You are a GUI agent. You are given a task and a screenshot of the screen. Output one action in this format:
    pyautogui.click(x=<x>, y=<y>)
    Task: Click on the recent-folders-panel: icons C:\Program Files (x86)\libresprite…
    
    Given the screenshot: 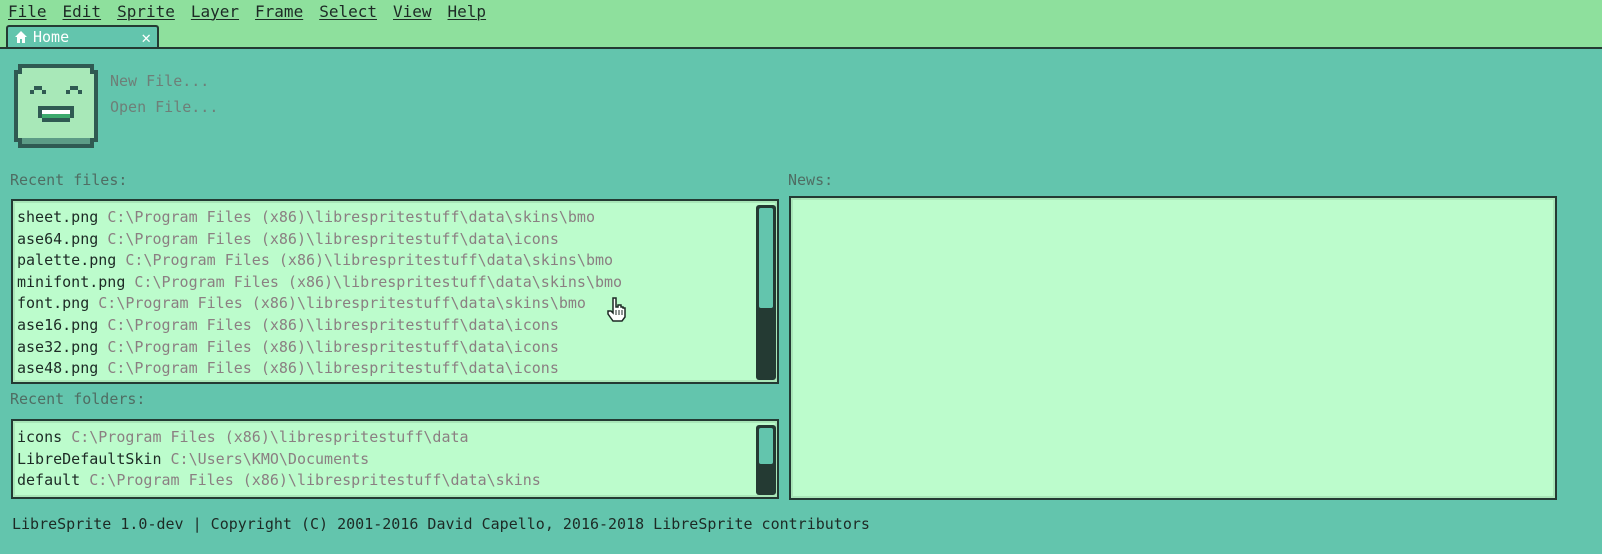 What is the action you would take?
    pyautogui.click(x=395, y=459)
    